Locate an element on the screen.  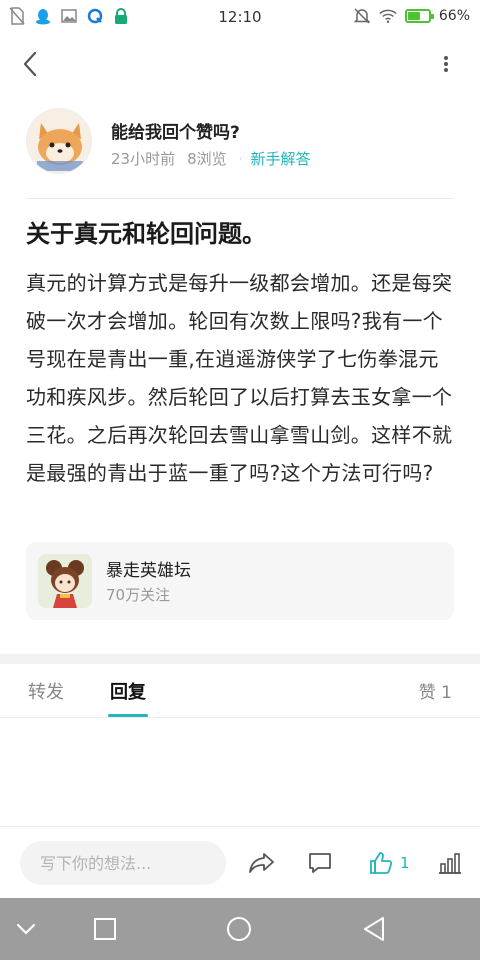
circle-icon is located at coordinates (239, 929).